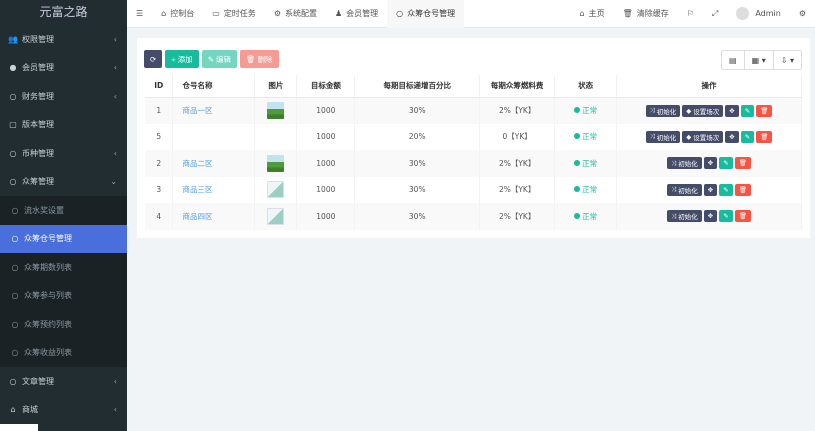 This screenshot has width=815, height=431. Describe the element at coordinates (326, 86) in the screenshot. I see `column-header: 目标金额` at that location.